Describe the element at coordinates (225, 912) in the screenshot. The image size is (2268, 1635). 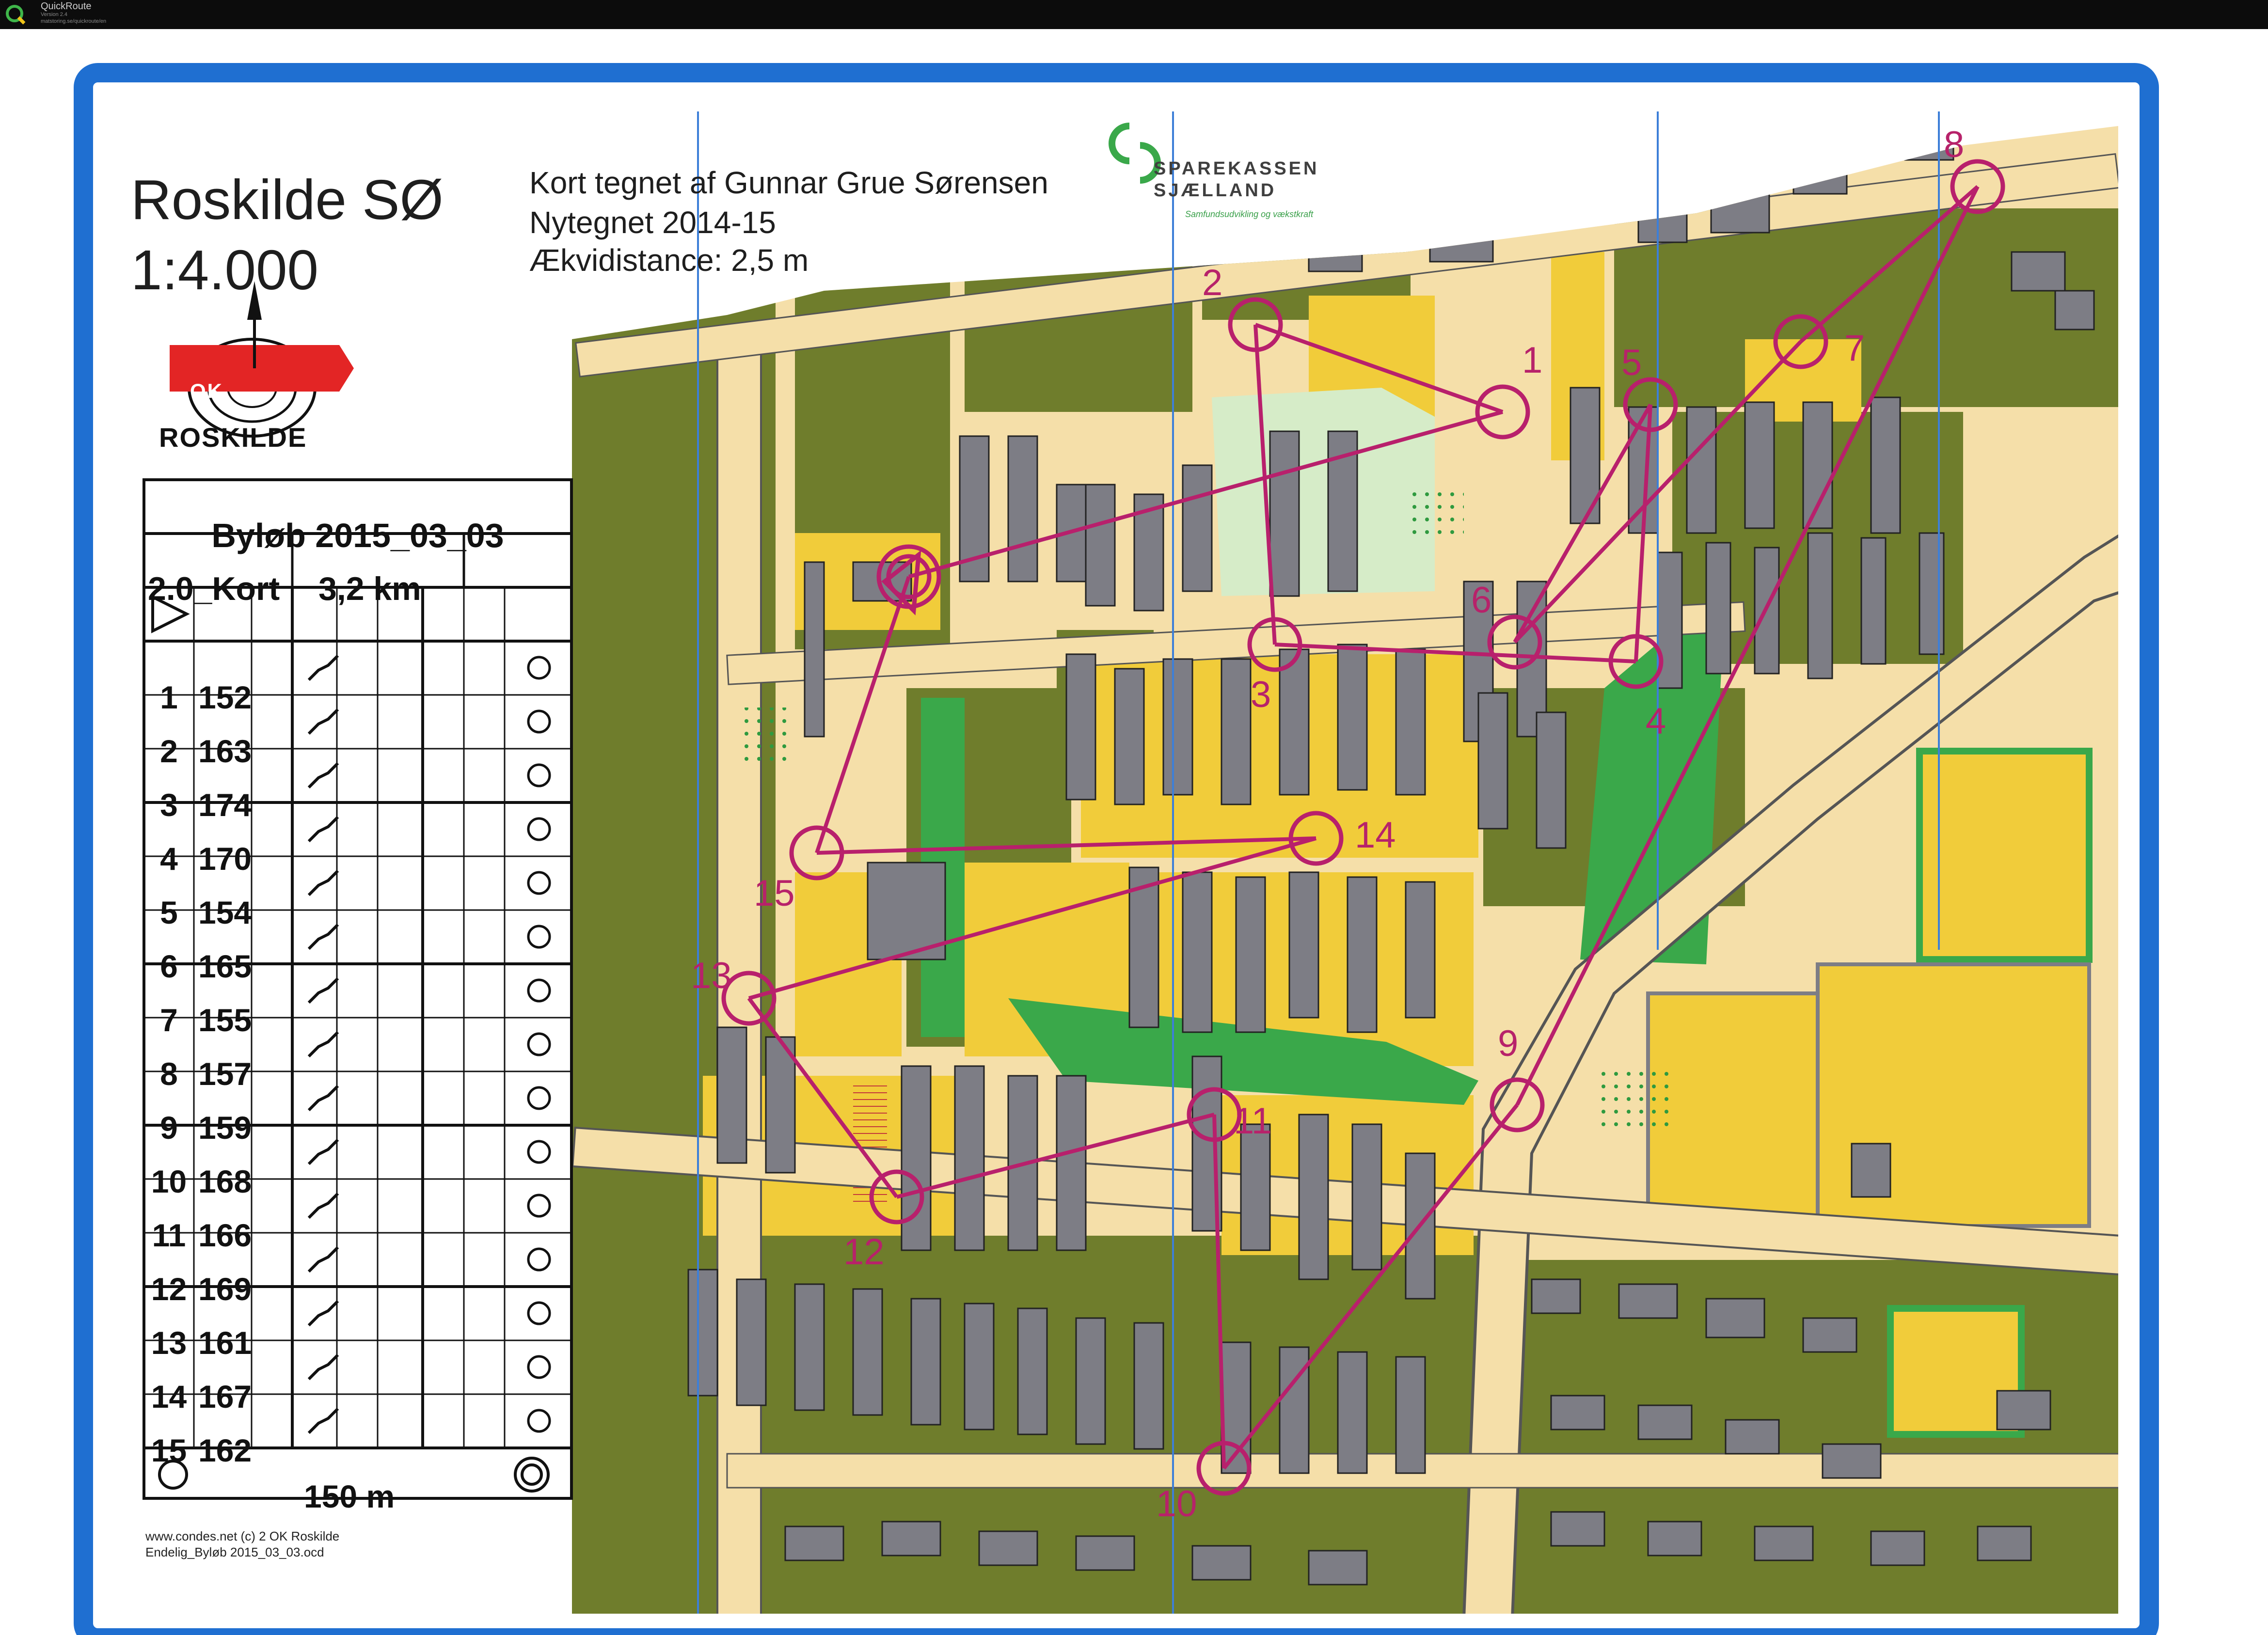
I see `control-row-code: 154` at that location.